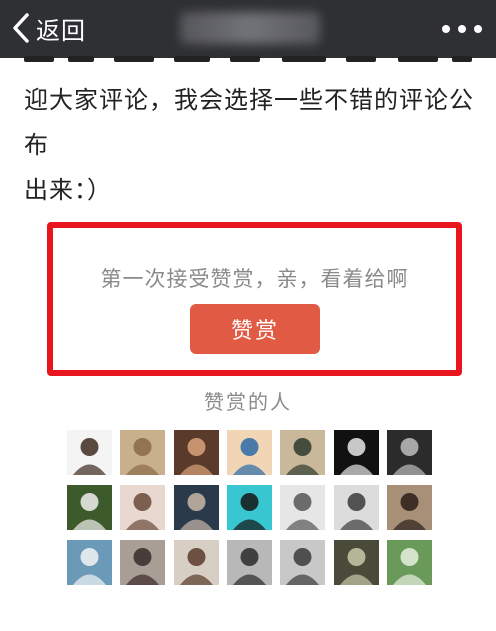 The width and height of the screenshot is (496, 631). I want to click on rewarders-title: 赞赏的人, so click(248, 402).